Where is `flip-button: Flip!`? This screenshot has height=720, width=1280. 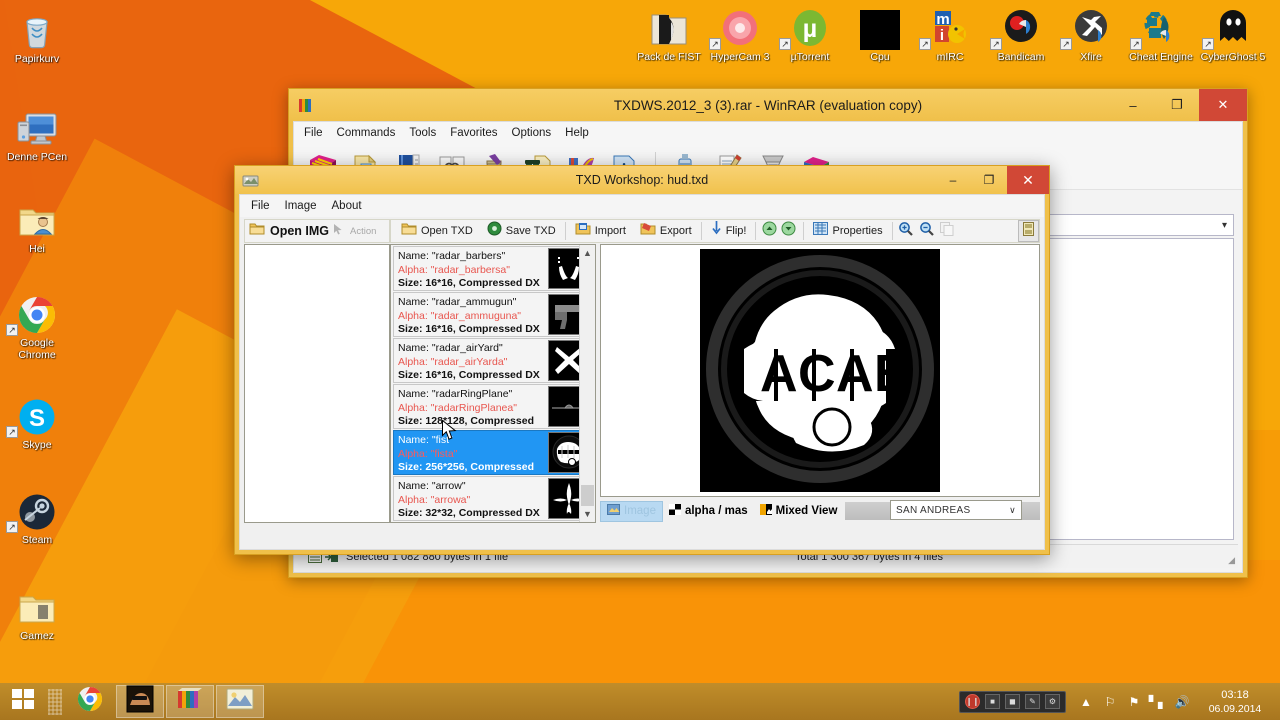 flip-button: Flip! is located at coordinates (729, 231).